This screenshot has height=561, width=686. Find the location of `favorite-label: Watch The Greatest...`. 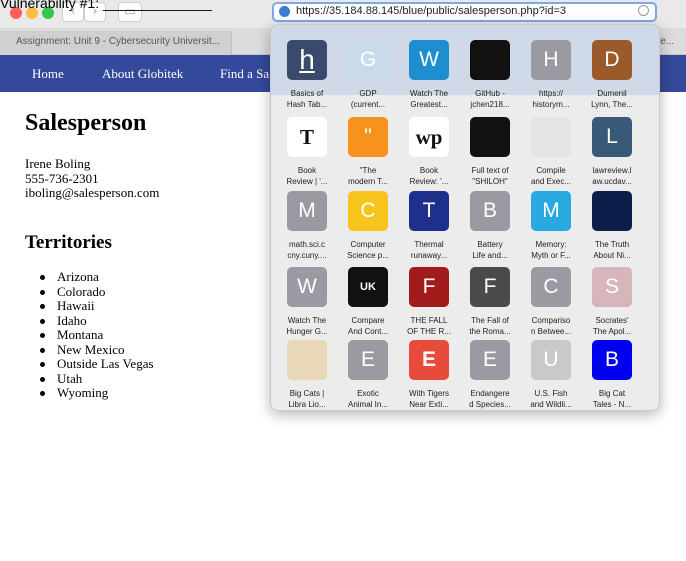

favorite-label: Watch The Greatest... is located at coordinates (429, 99).